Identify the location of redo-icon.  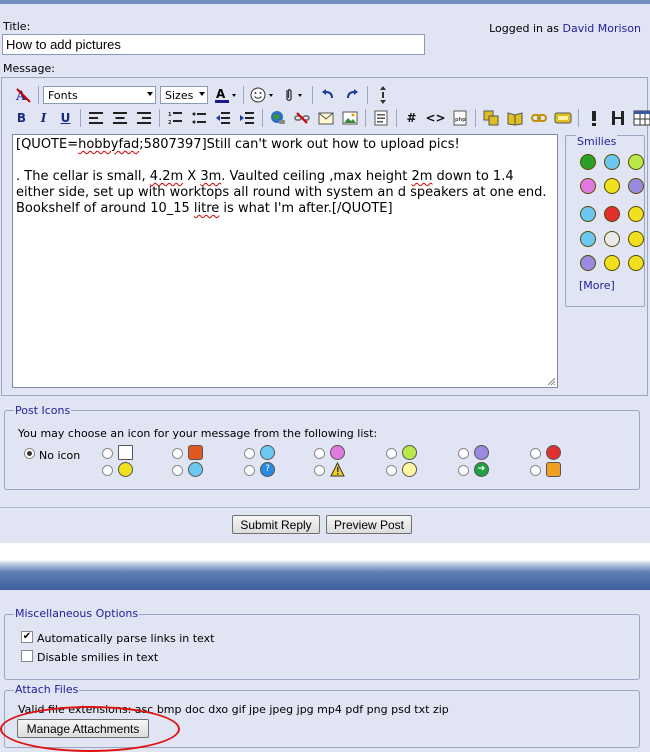
(351, 95).